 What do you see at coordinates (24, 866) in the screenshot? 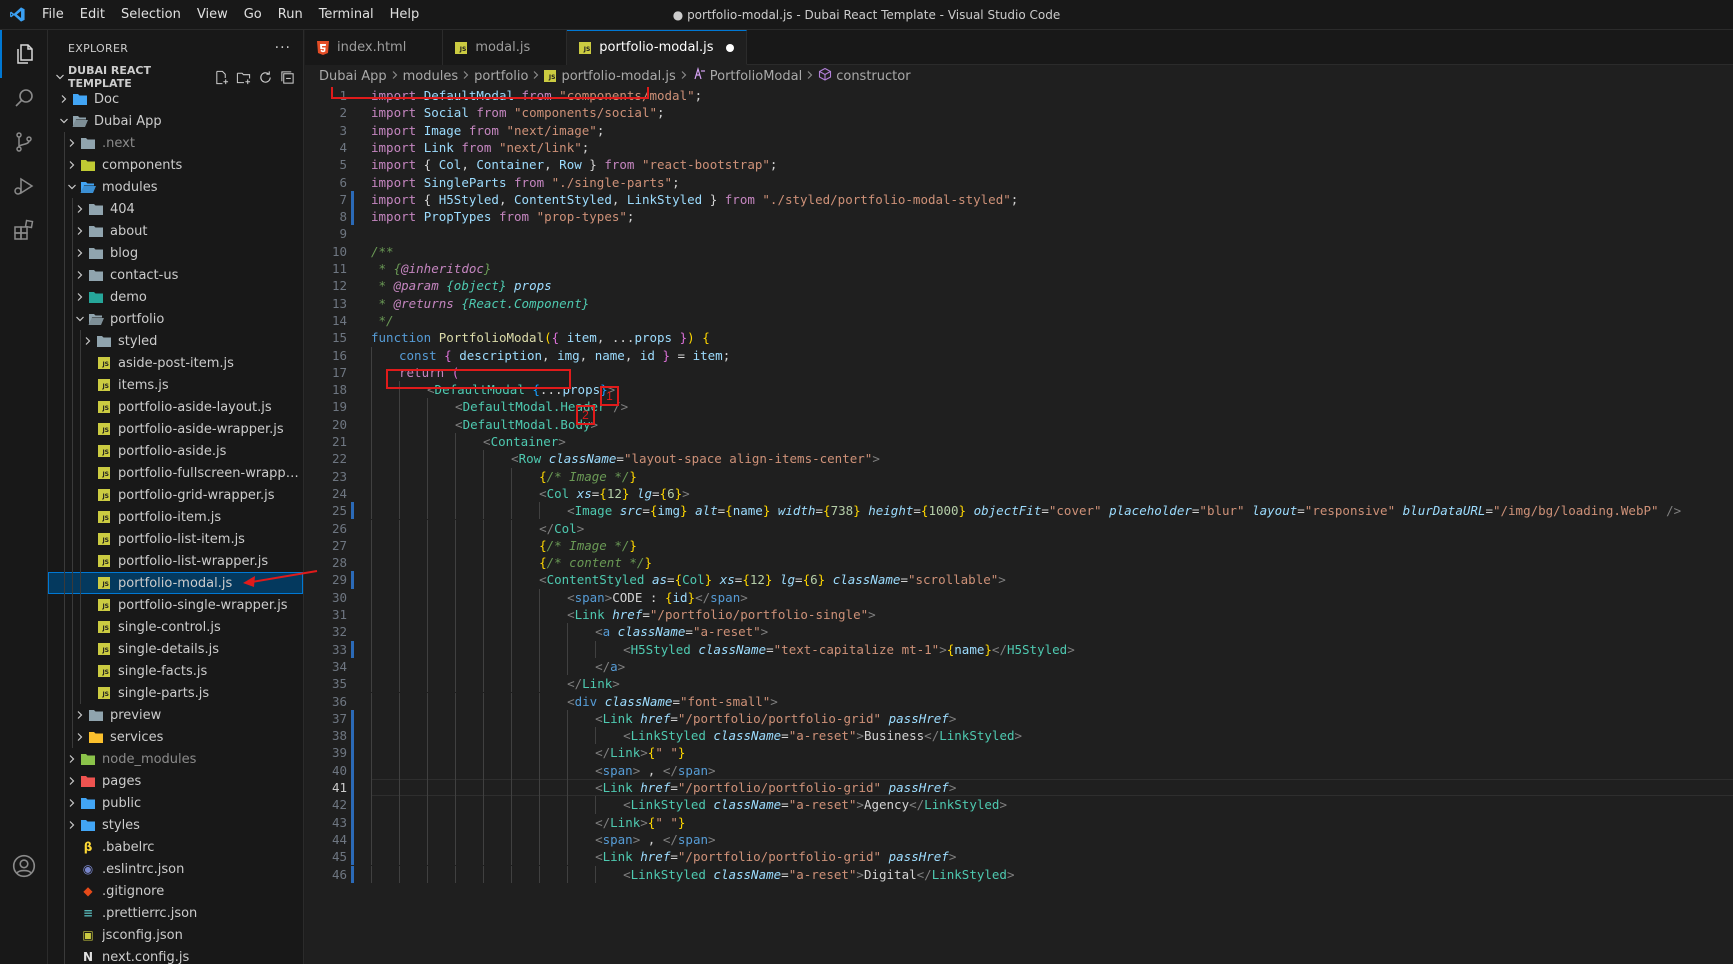
I see `account-icon` at bounding box center [24, 866].